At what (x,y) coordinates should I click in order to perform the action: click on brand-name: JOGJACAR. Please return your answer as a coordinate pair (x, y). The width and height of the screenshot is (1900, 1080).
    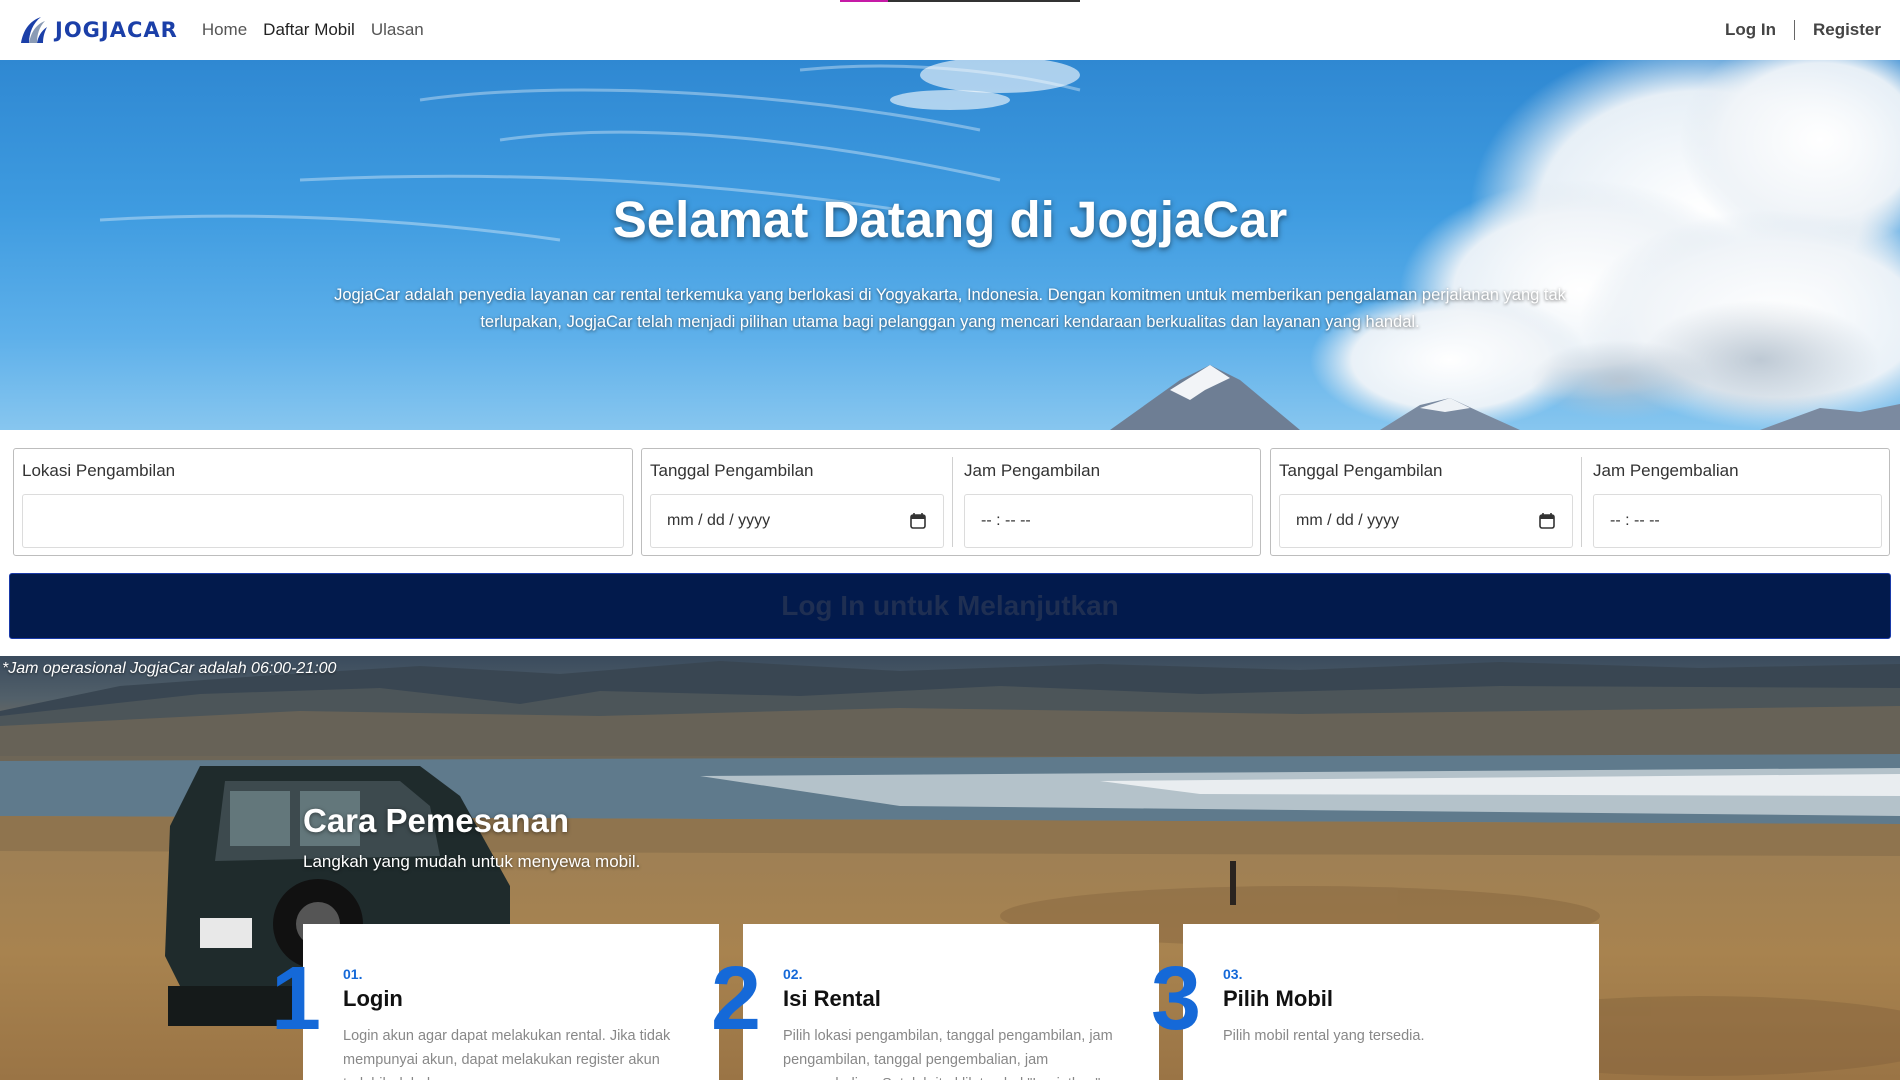
    Looking at the image, I should click on (116, 30).